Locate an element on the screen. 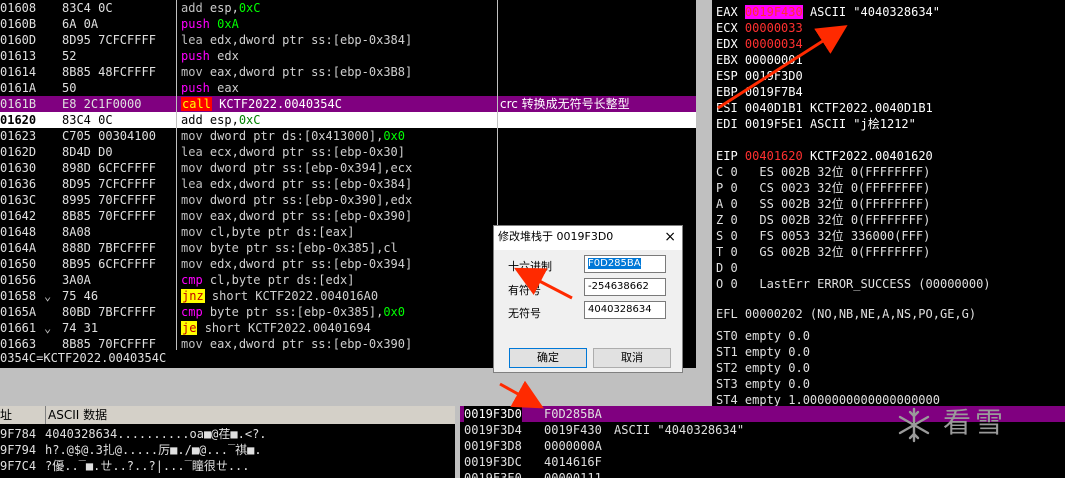  arrow-to-hex-field is located at coordinates (543, 283).